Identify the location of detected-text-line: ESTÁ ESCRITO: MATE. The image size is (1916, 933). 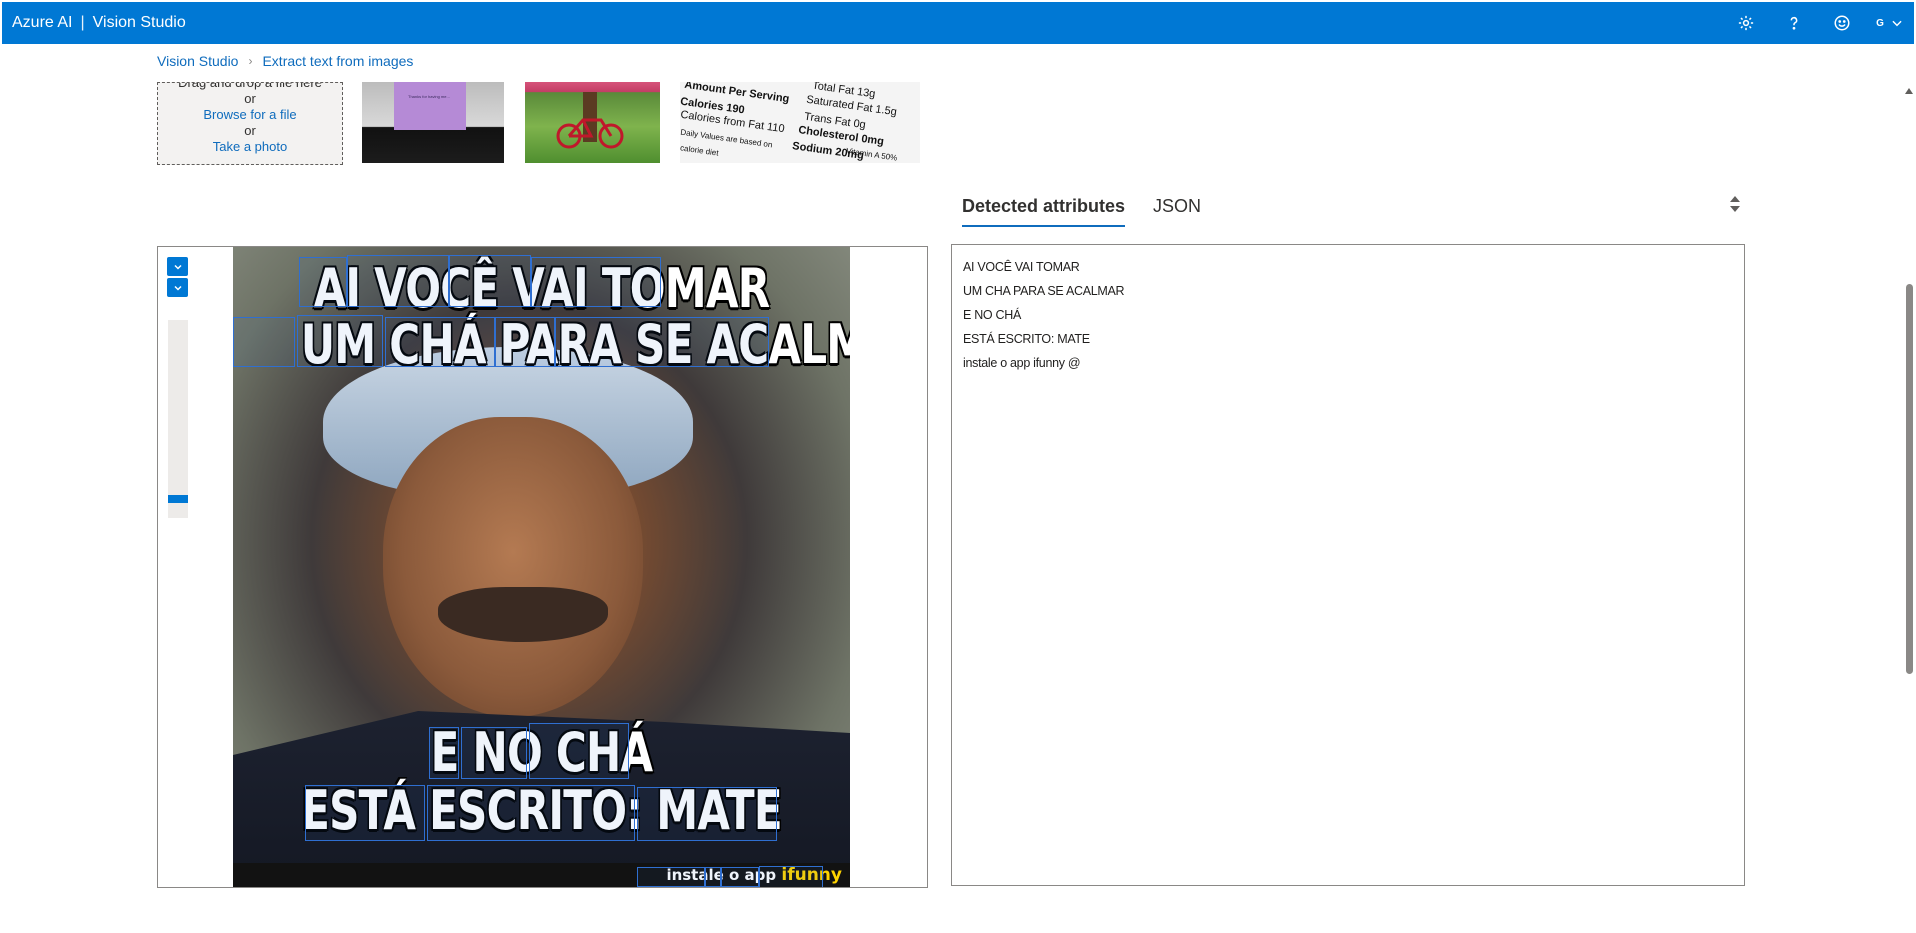
(1026, 339).